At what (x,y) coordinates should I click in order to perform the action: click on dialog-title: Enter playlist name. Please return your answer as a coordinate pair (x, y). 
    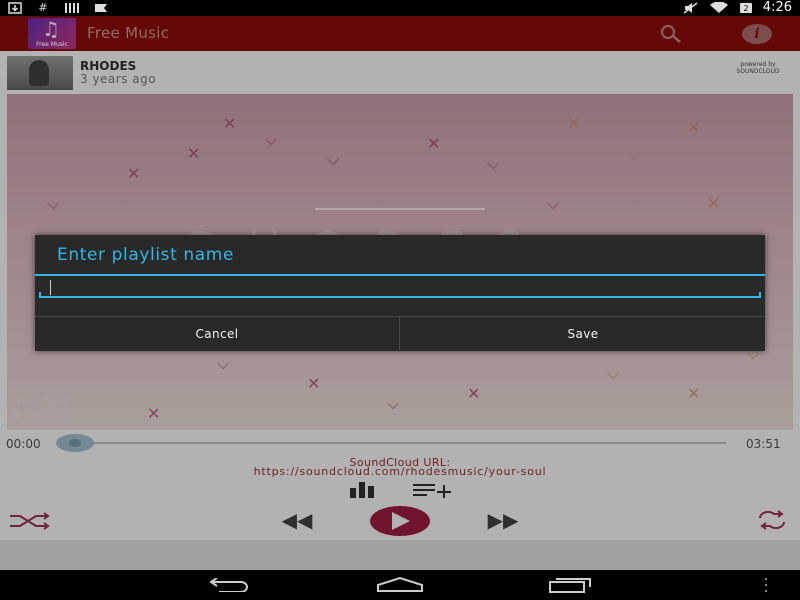
    Looking at the image, I should click on (146, 255).